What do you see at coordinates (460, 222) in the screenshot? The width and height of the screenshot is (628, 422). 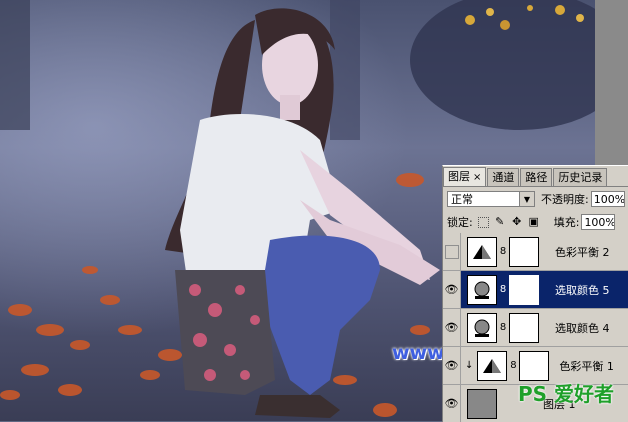 I see `lock-label: 锁定:` at bounding box center [460, 222].